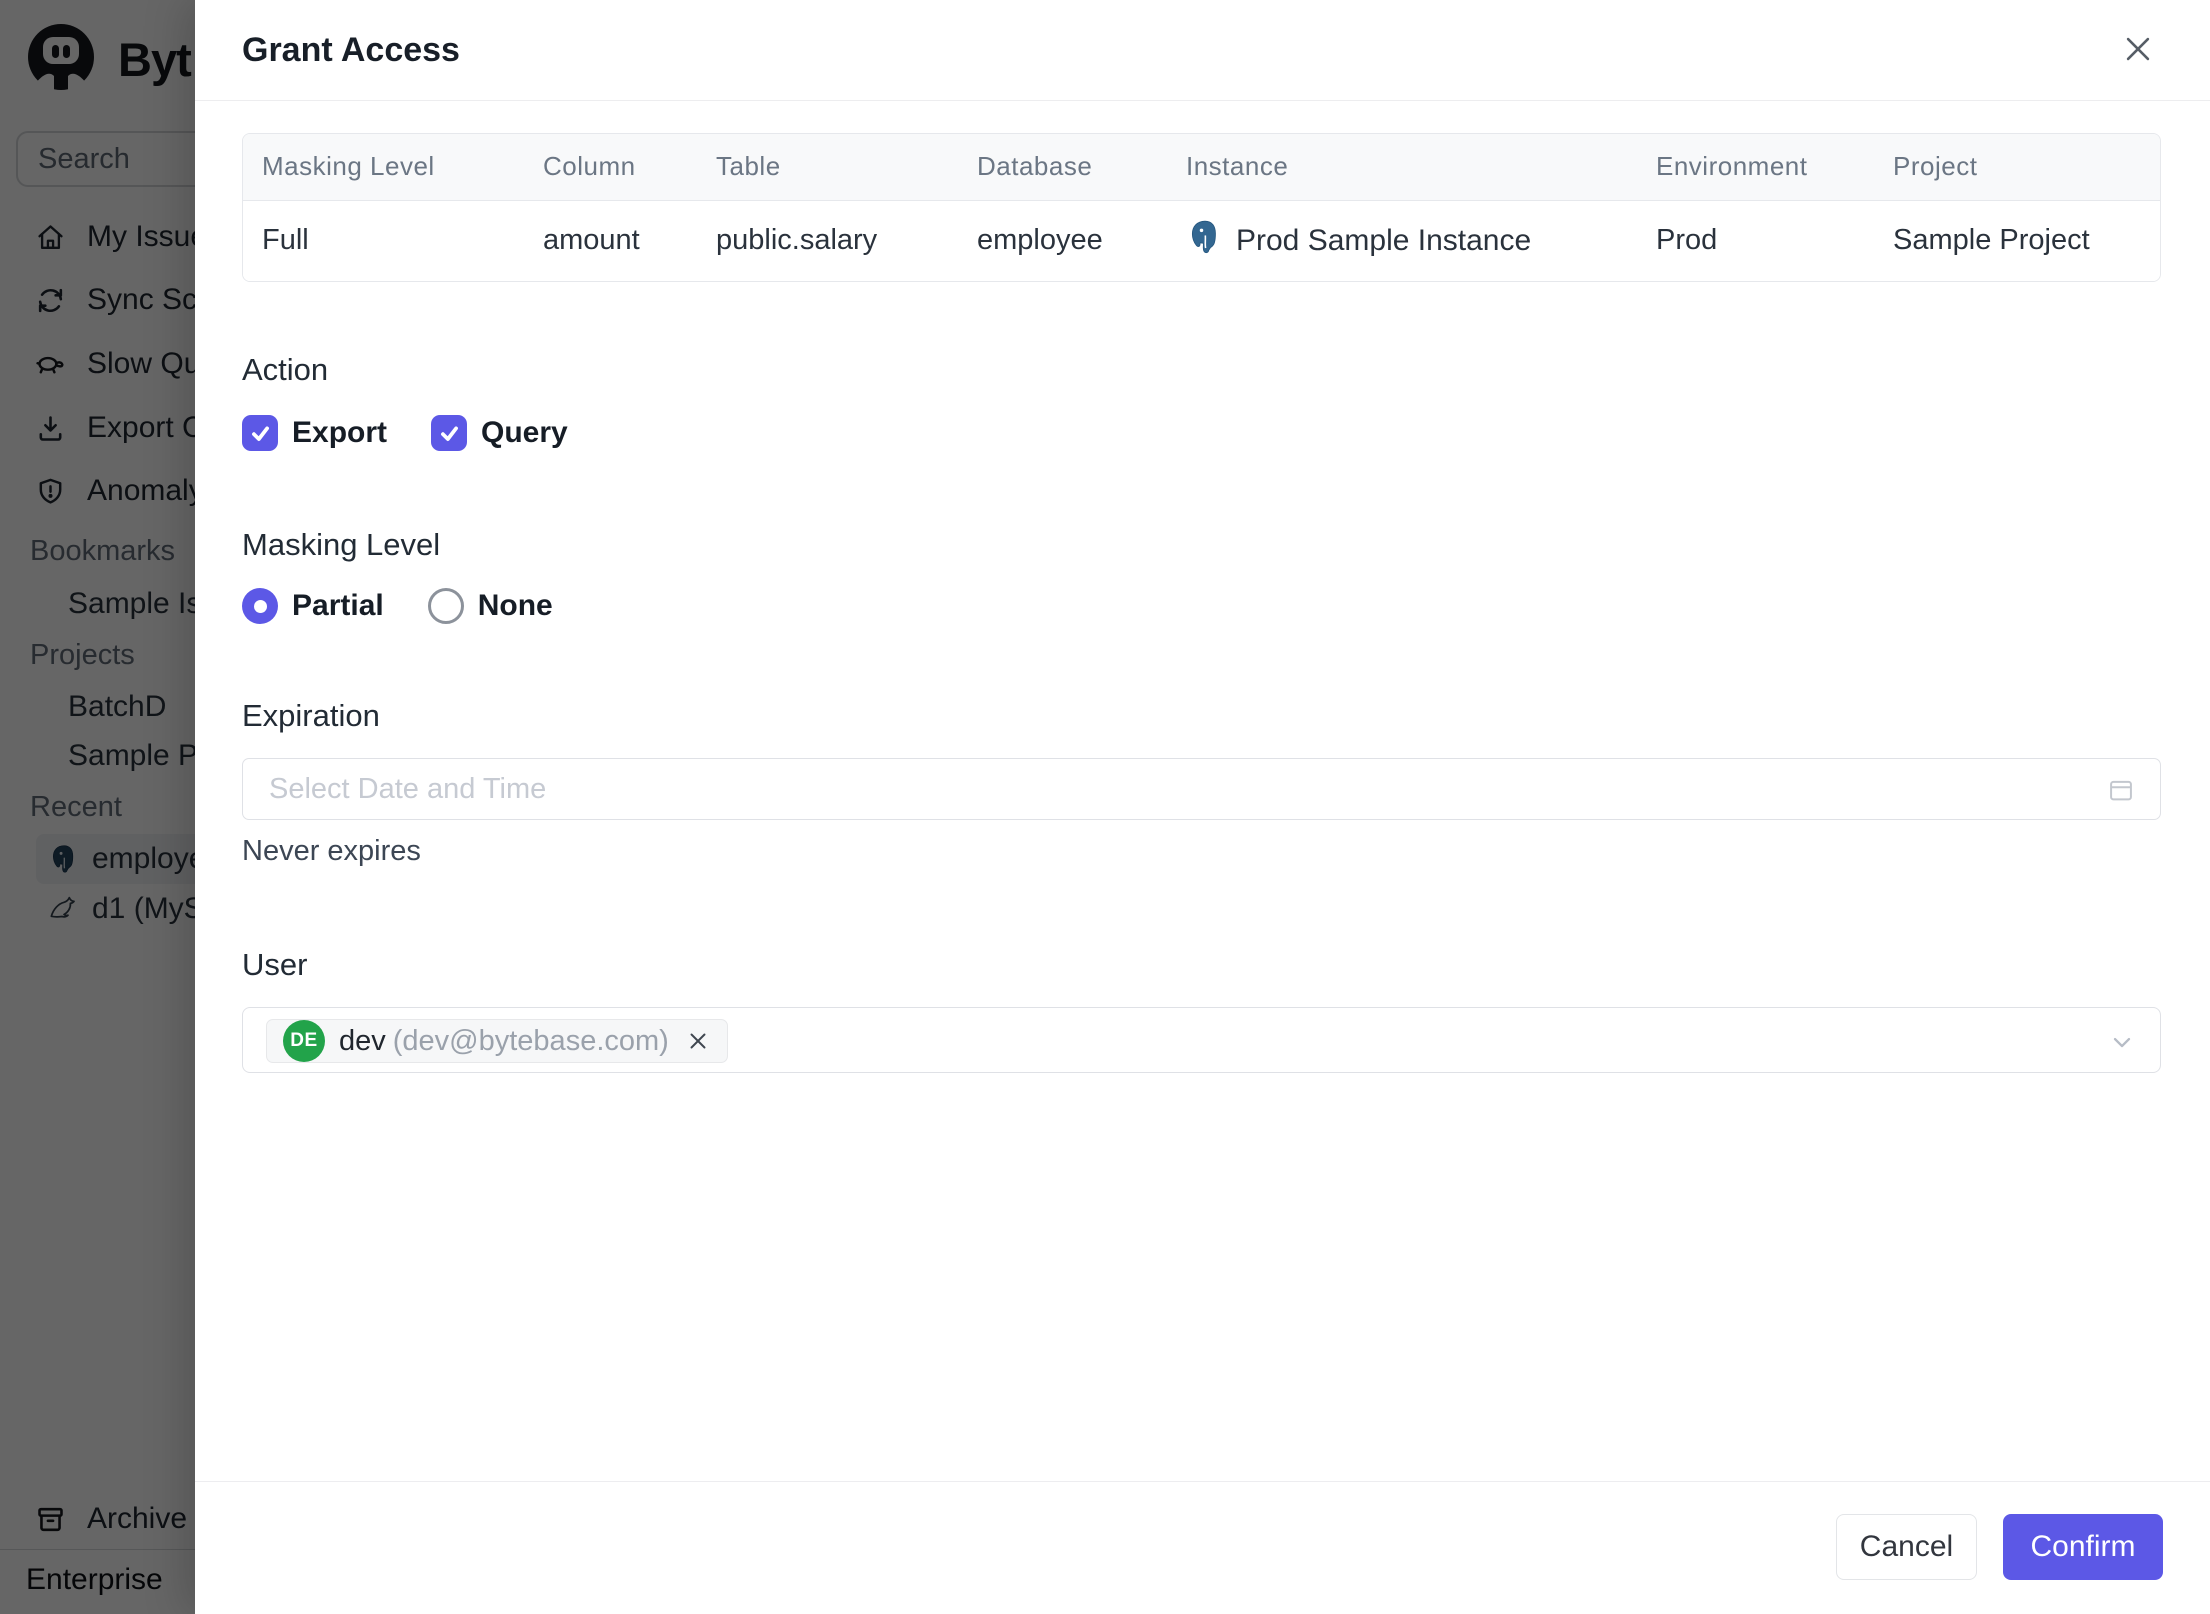 The height and width of the screenshot is (1614, 2210). What do you see at coordinates (311, 715) in the screenshot?
I see `expiration-heading: Expiration` at bounding box center [311, 715].